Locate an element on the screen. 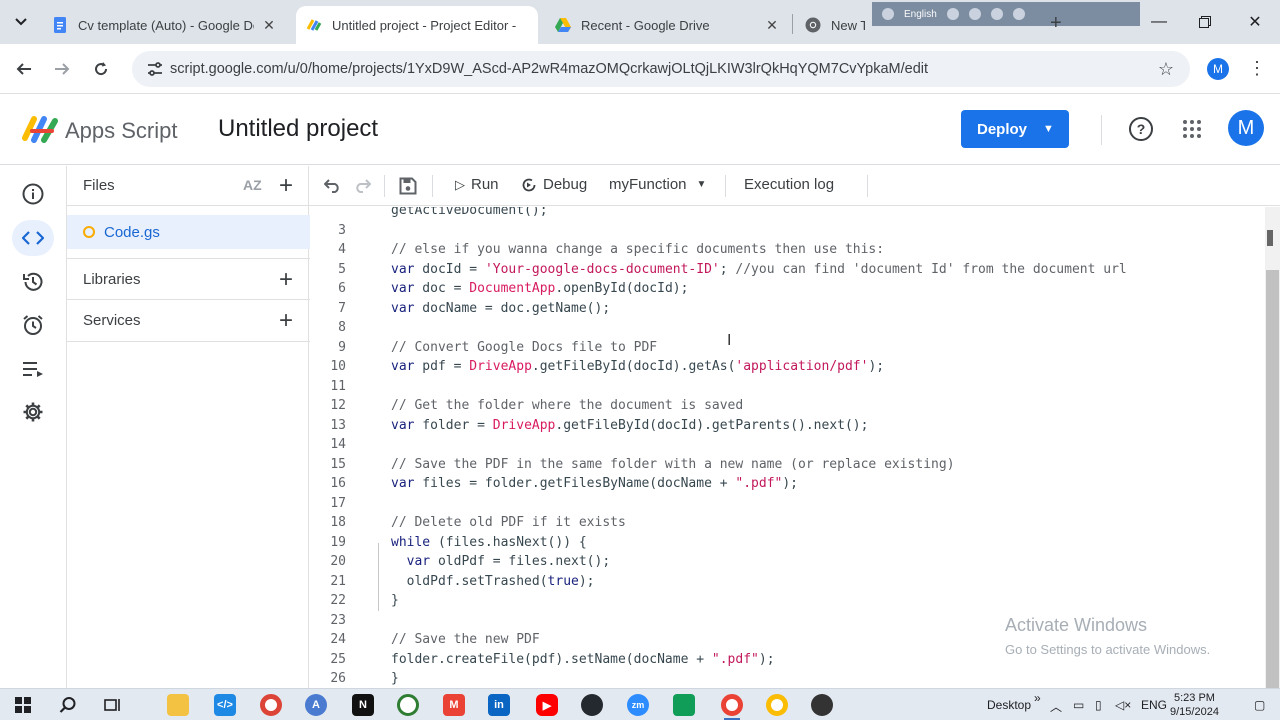  executions-button is located at coordinates (33, 369).